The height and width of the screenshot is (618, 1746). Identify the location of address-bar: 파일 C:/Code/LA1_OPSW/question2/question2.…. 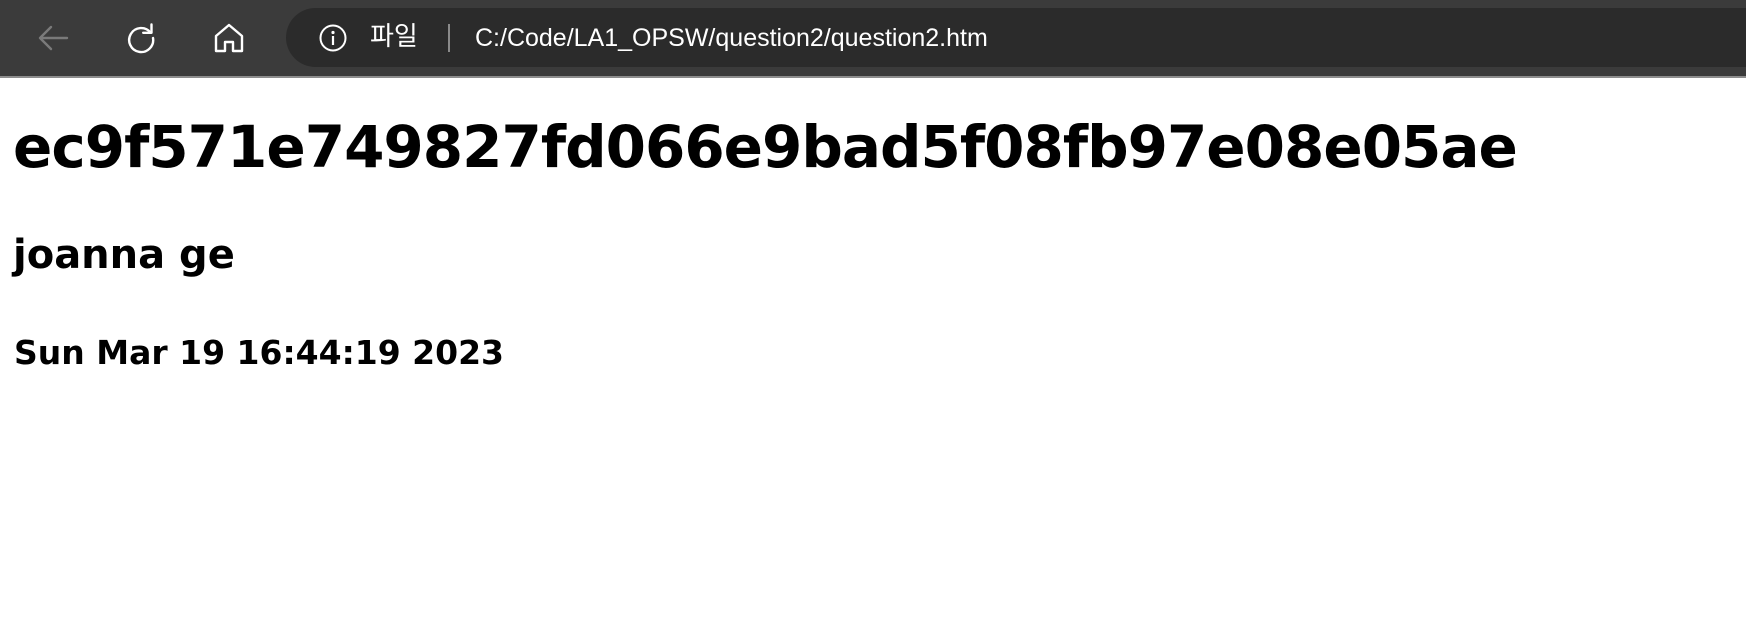
(1016, 37).